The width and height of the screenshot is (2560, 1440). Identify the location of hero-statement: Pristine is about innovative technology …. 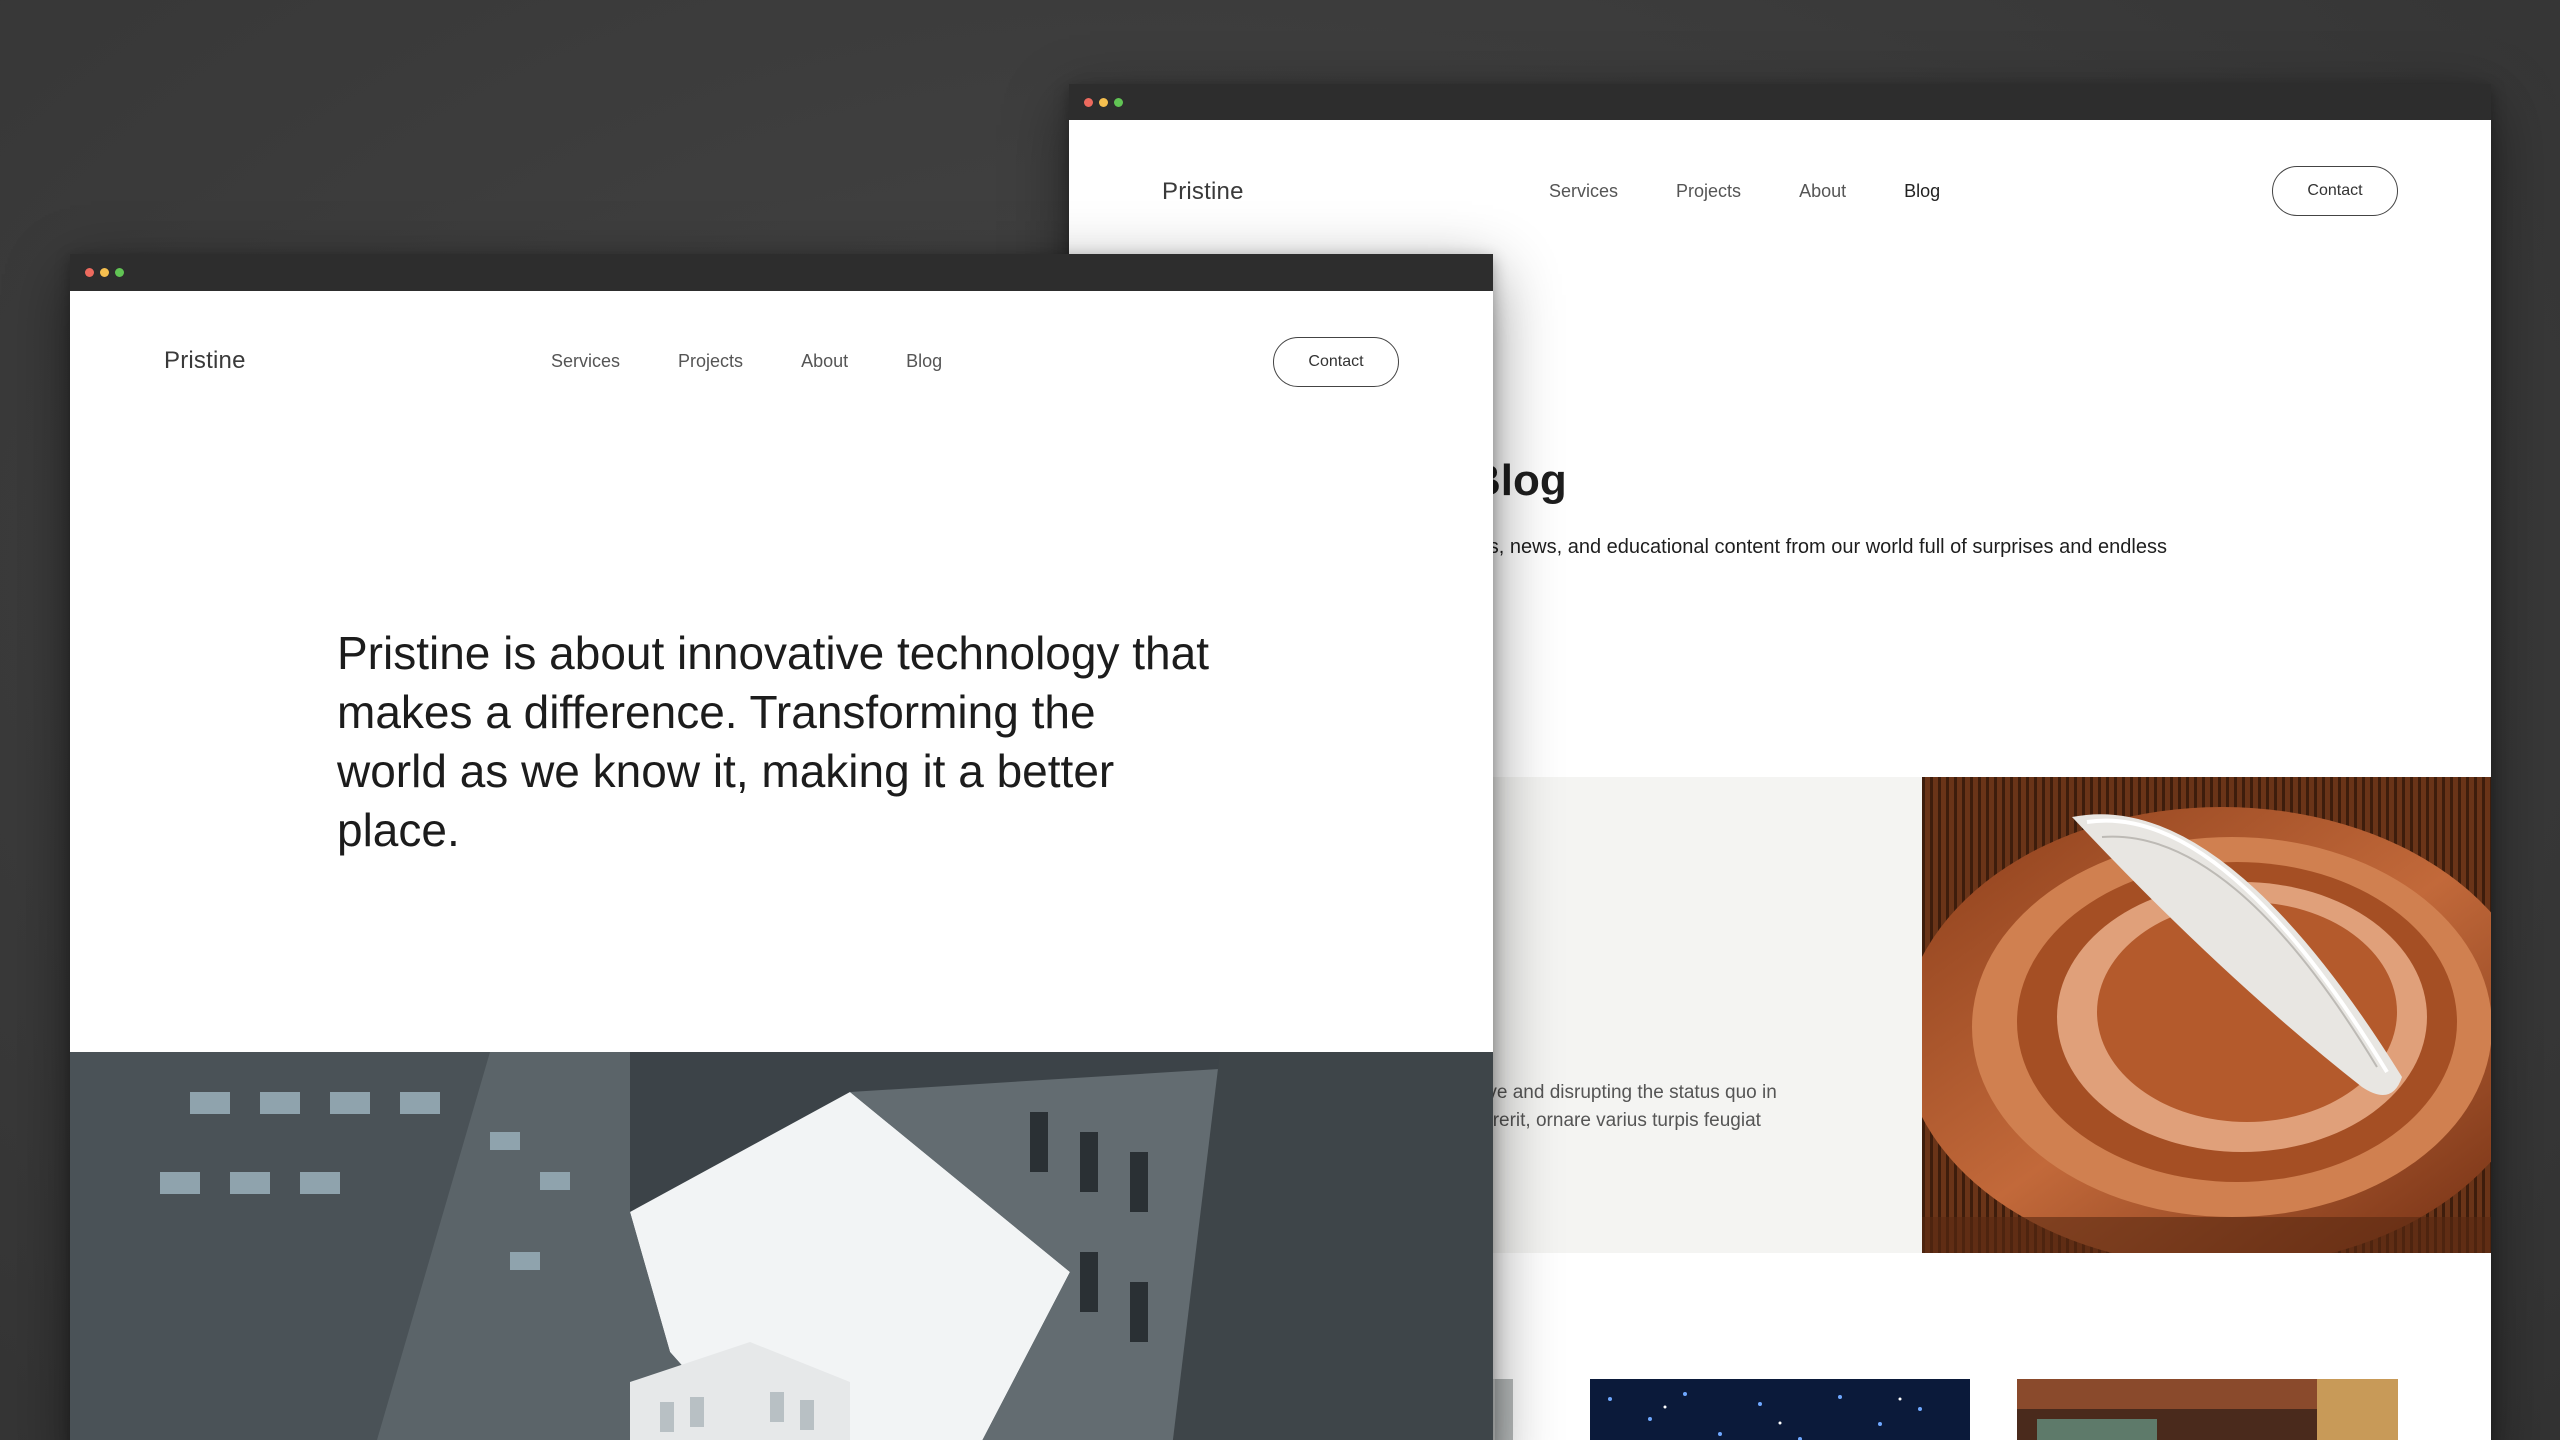
(773, 741).